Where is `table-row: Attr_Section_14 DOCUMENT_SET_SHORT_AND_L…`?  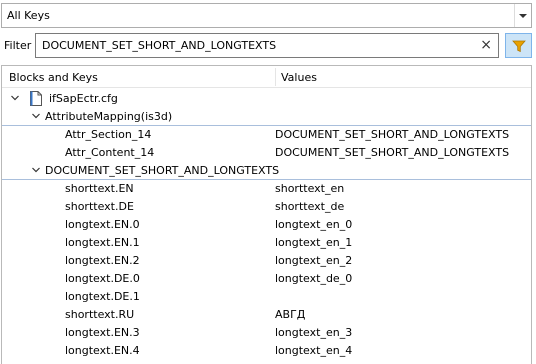
table-row: Attr_Section_14 DOCUMENT_SET_SHORT_AND_L… is located at coordinates (266, 135).